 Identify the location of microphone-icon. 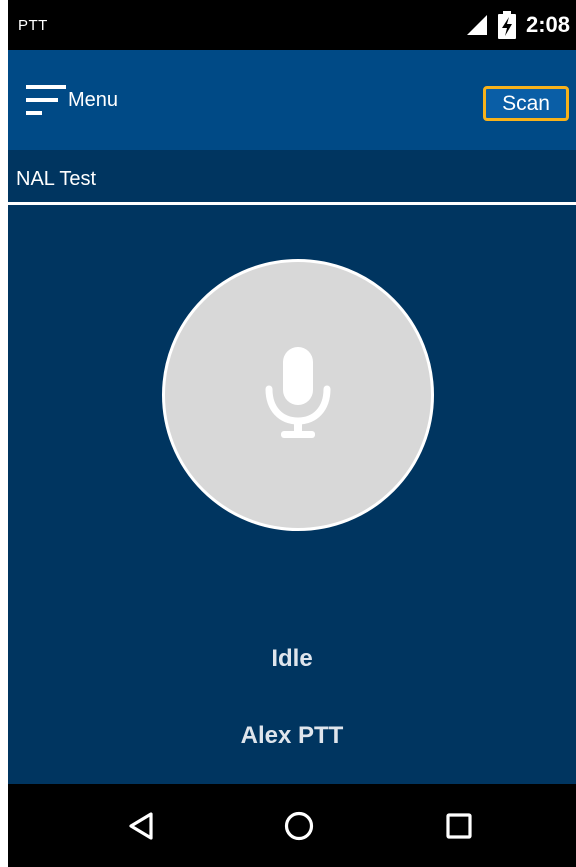
(298, 395).